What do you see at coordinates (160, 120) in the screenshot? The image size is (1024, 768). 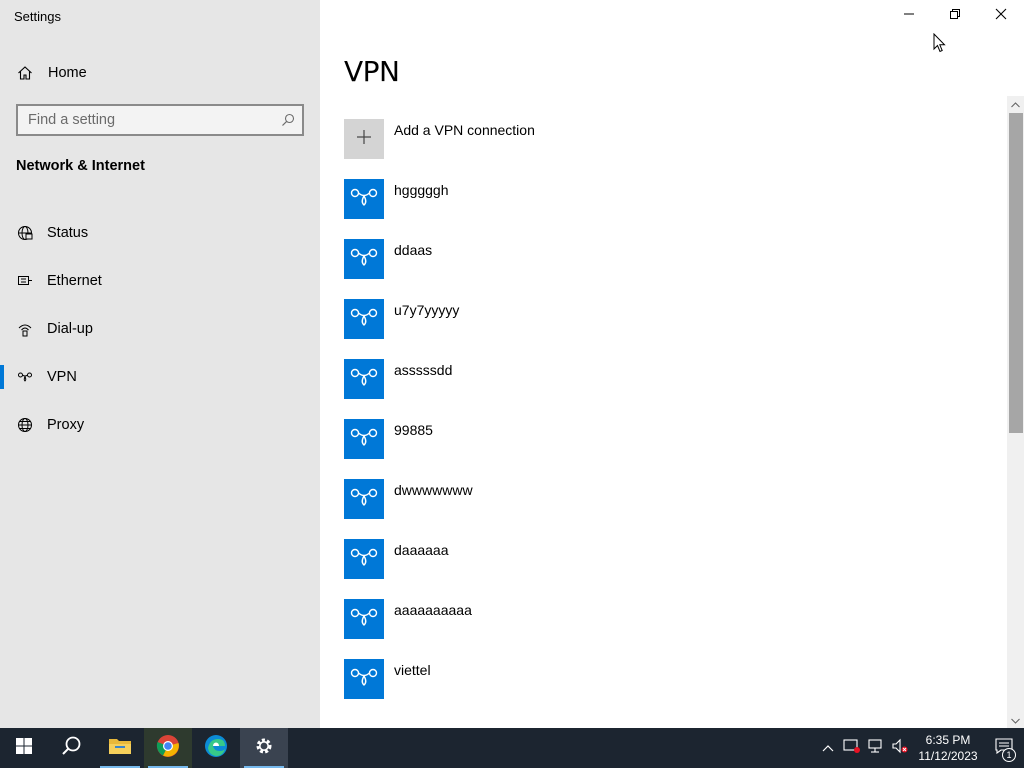 I see `search-input: Find a setting` at bounding box center [160, 120].